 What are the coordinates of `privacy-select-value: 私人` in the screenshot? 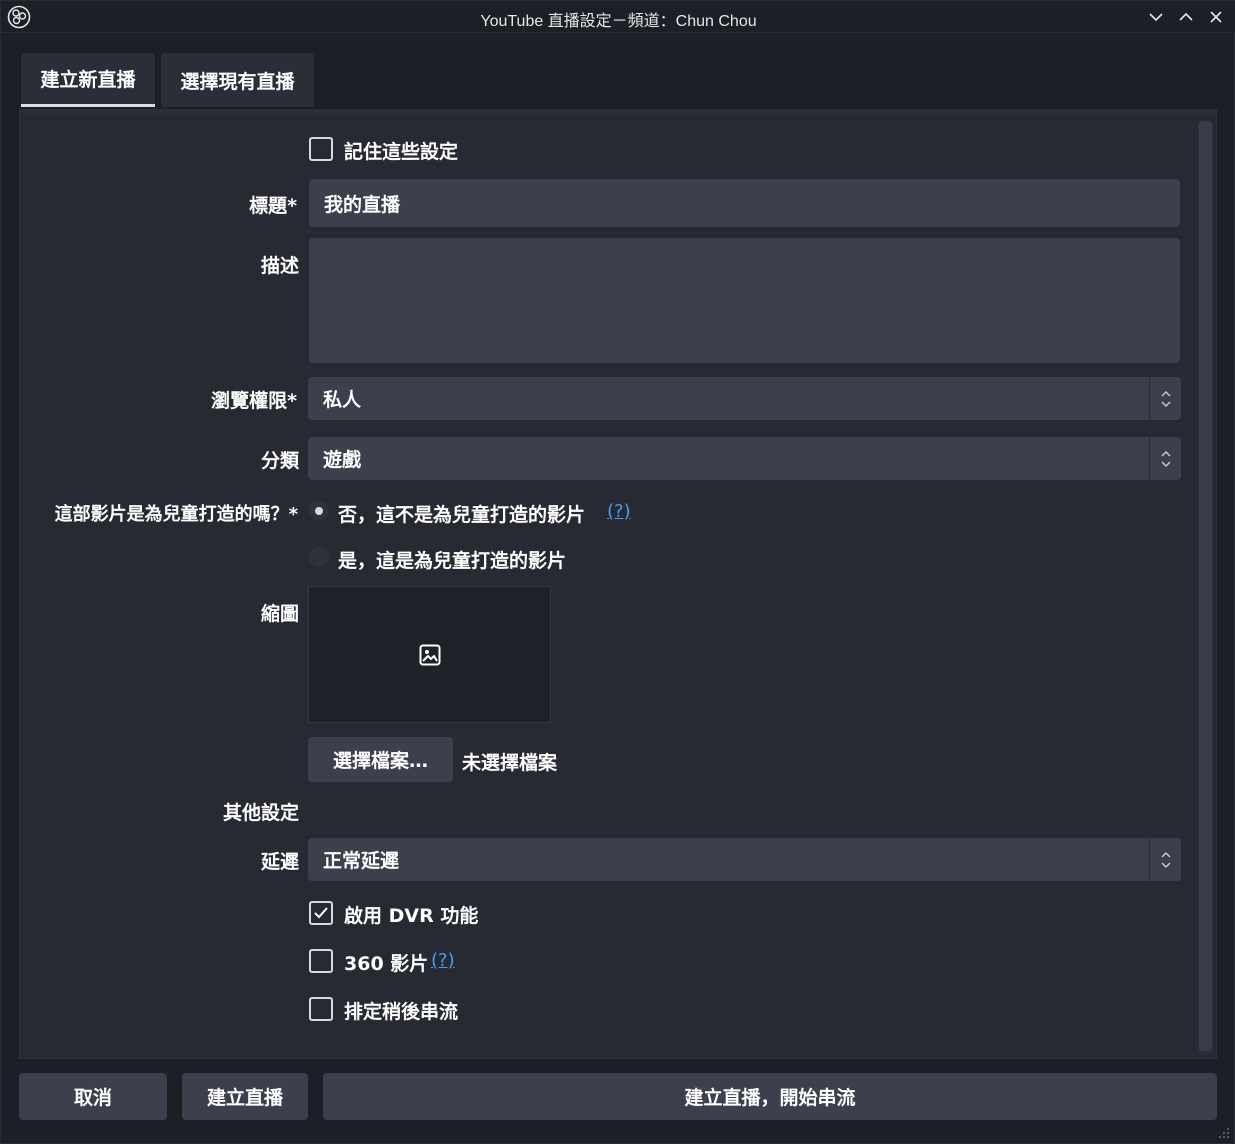 It's located at (342, 400).